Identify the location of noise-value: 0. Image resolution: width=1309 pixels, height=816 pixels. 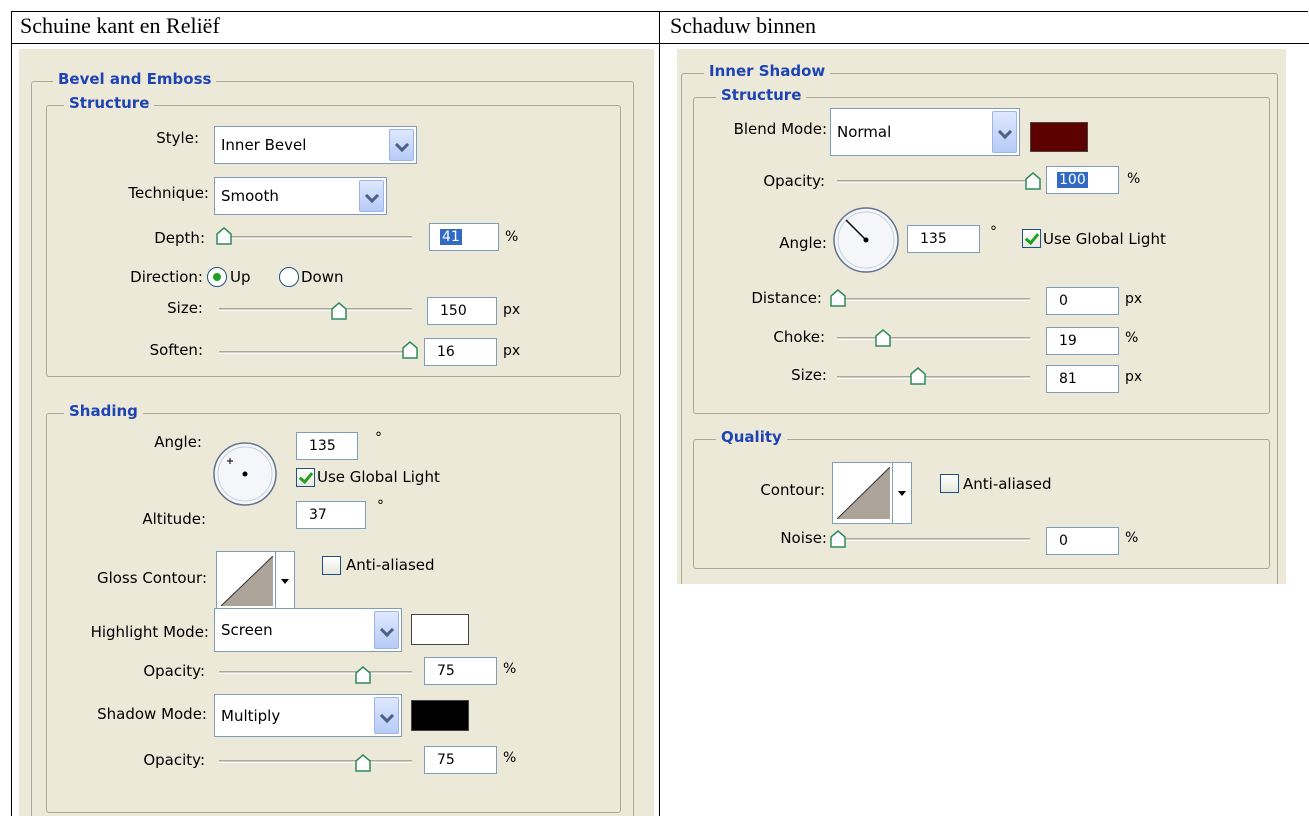
(1063, 541).